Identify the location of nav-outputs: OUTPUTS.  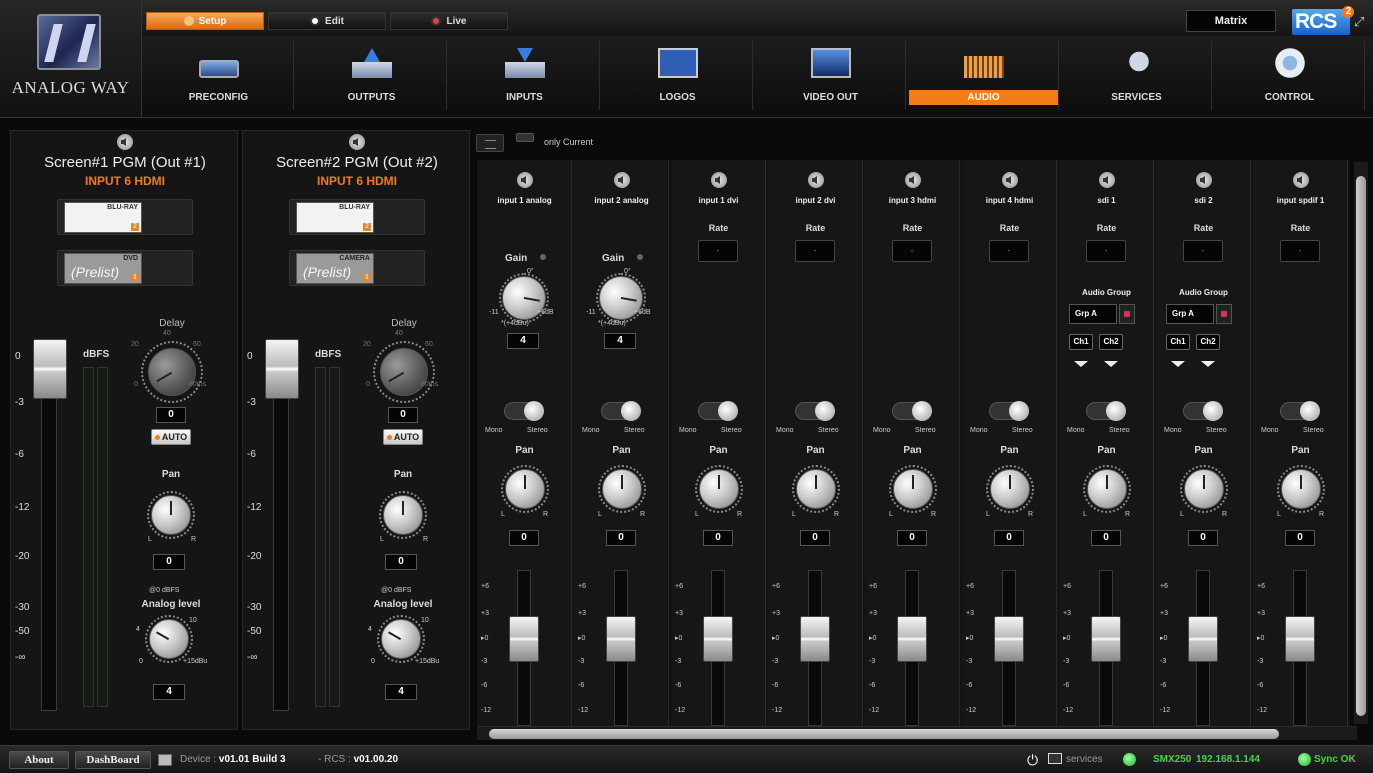
(372, 75).